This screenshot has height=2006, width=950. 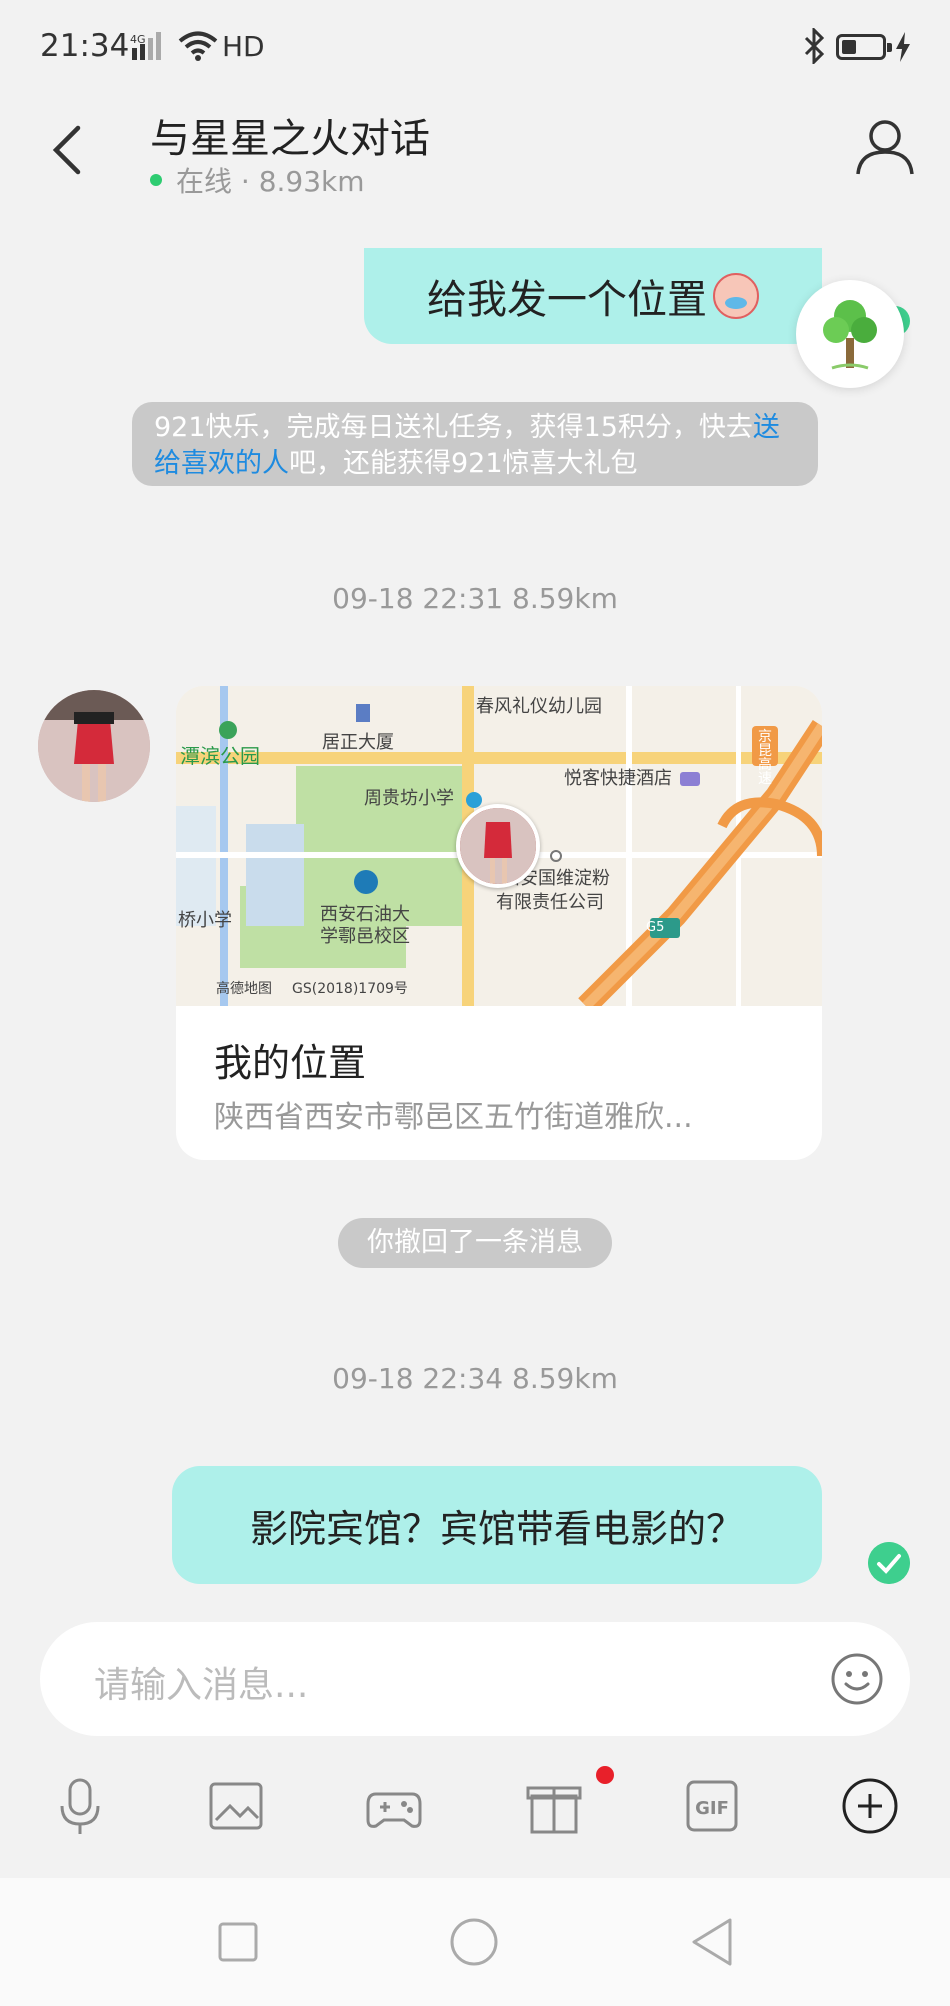 I want to click on outgoing-message-bubble: 影院宾馆？宾馆带看电影的？, so click(x=497, y=1525).